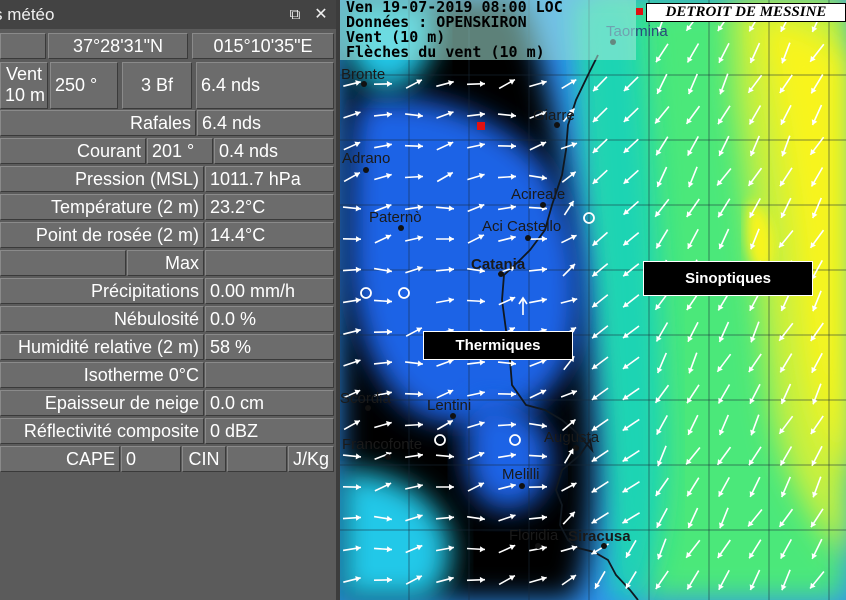  I want to click on city-label-giarre: Giarre, so click(554, 115).